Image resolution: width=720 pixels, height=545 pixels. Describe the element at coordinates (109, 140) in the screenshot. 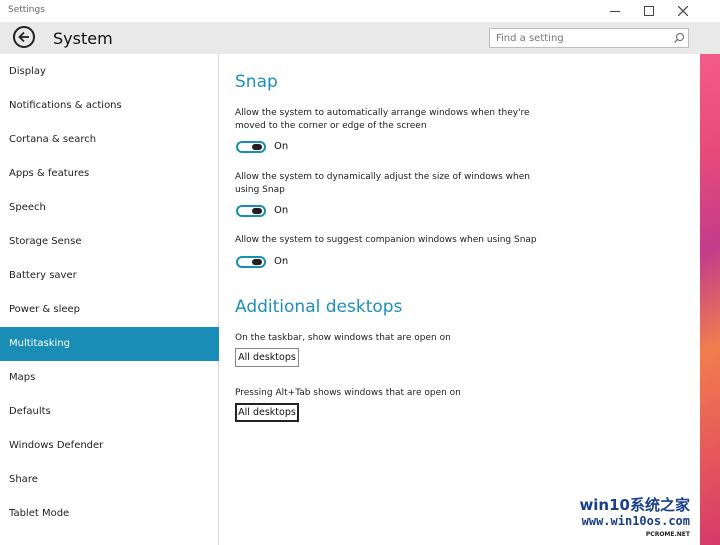

I see `sidebar-item-cortana: Cortana & search` at that location.